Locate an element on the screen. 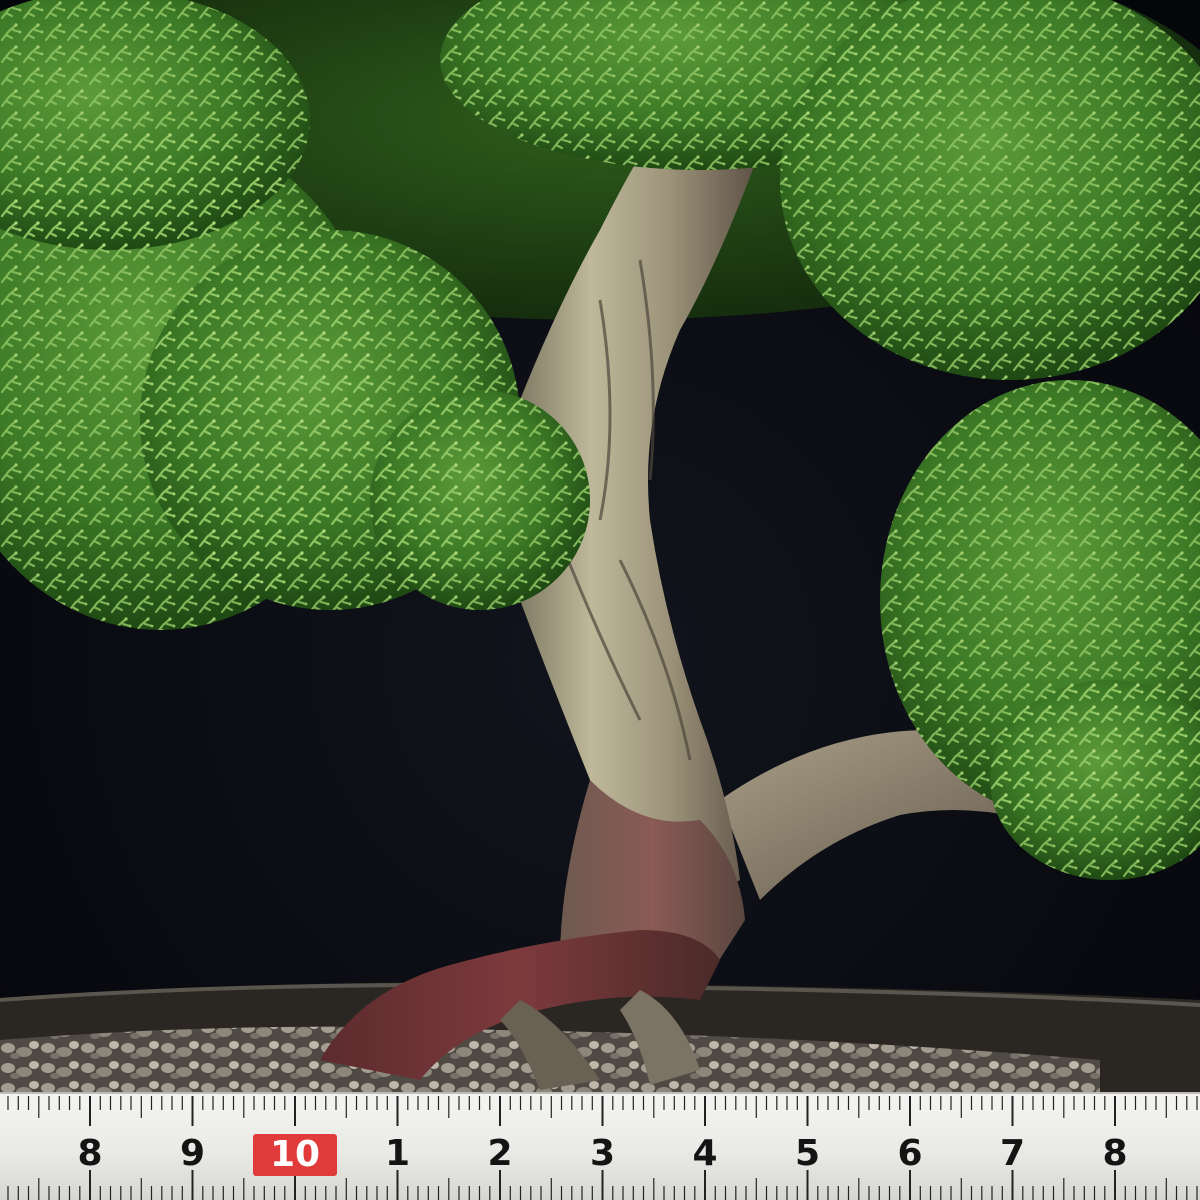 The image size is (1200, 1200). ruler-number: 6 is located at coordinates (910, 1153).